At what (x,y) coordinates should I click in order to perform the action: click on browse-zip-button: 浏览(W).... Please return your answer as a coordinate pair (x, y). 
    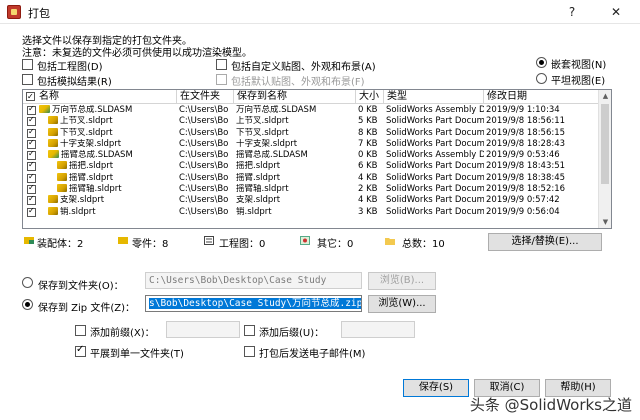
    Looking at the image, I should click on (402, 304).